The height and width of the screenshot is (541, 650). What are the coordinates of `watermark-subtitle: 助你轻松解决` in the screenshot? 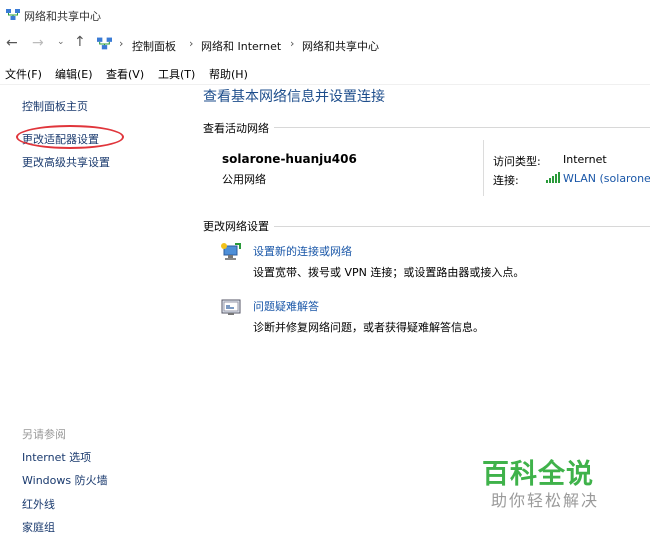 It's located at (545, 500).